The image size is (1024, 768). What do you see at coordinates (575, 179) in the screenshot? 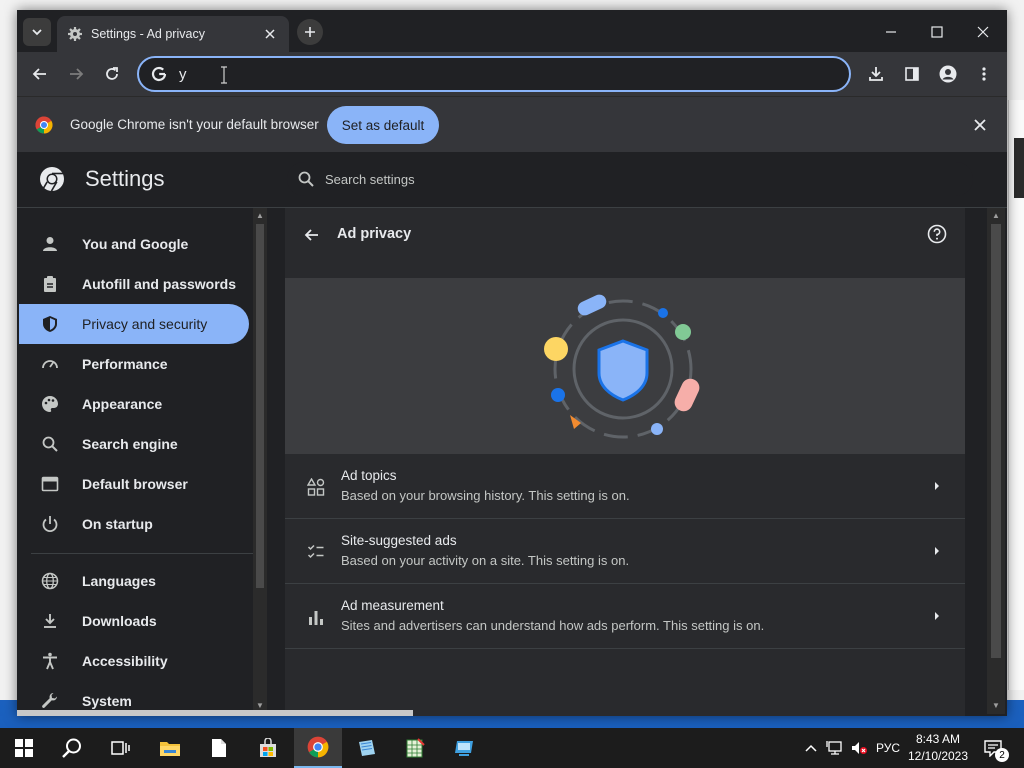
I see `search-settings-input` at bounding box center [575, 179].